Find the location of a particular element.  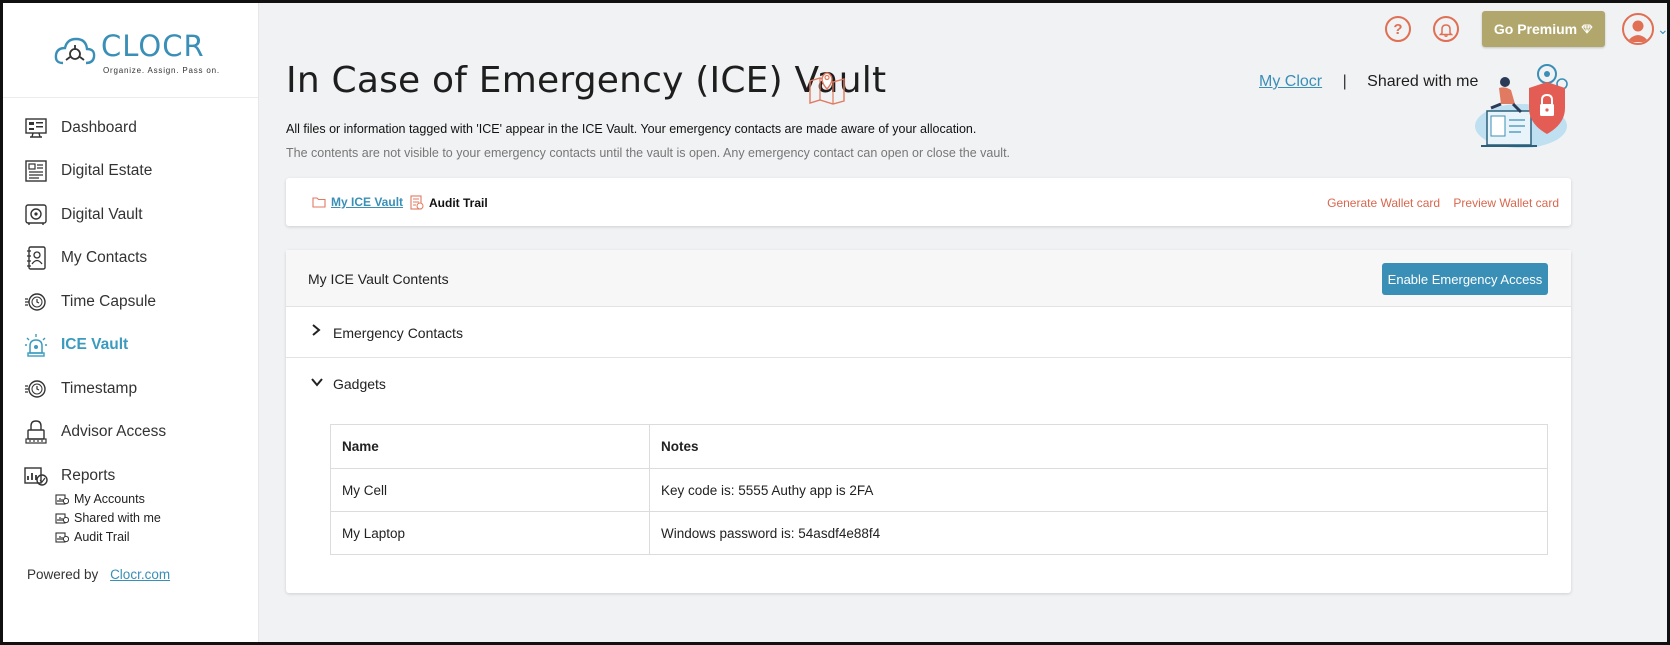

help-icon: ? is located at coordinates (1398, 29).